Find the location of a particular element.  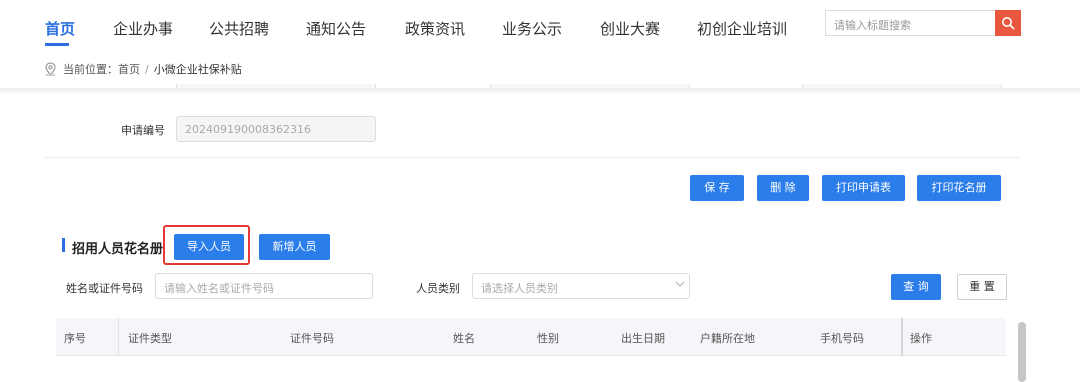

search-button is located at coordinates (1008, 23).